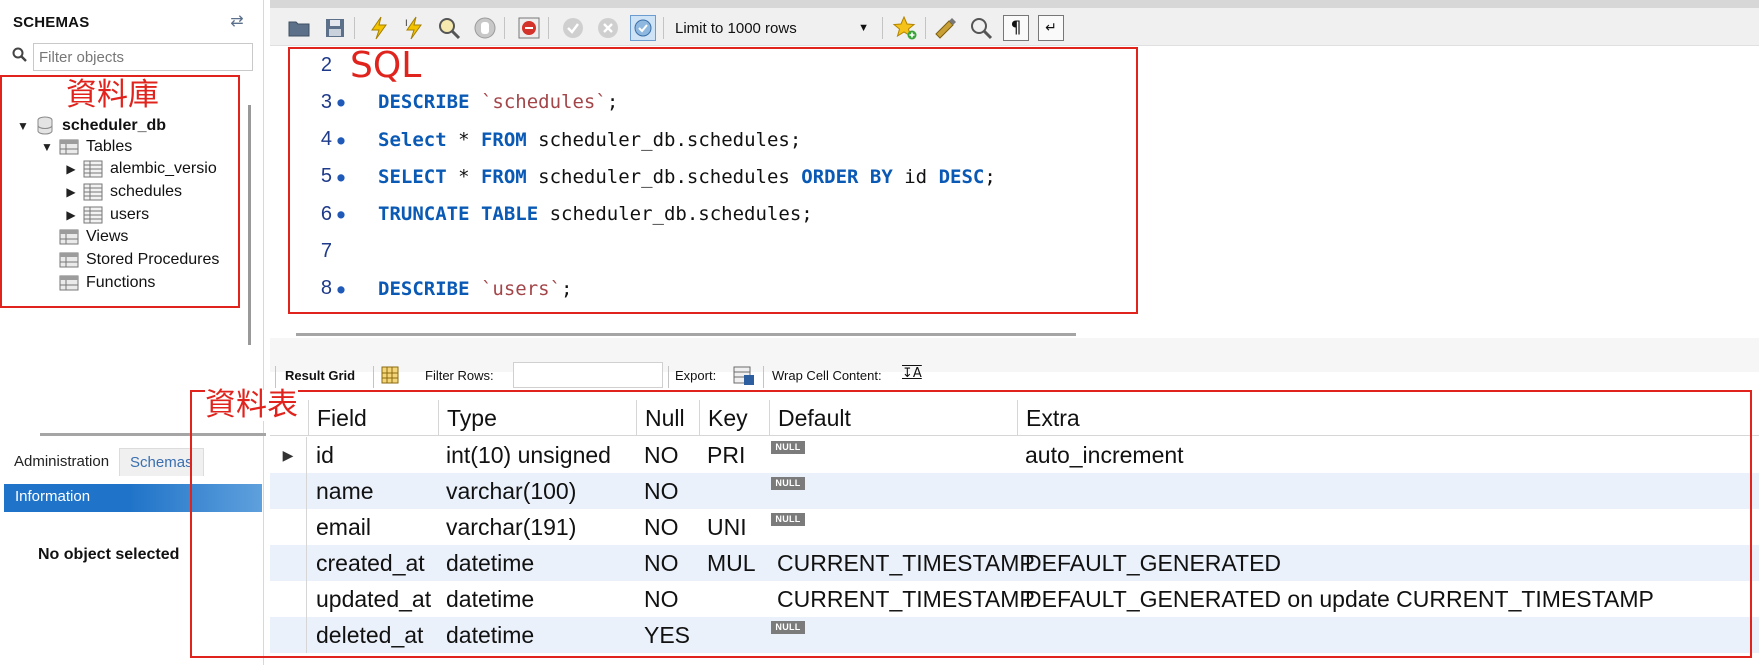  Describe the element at coordinates (529, 28) in the screenshot. I see `toggle-error-icon` at that location.